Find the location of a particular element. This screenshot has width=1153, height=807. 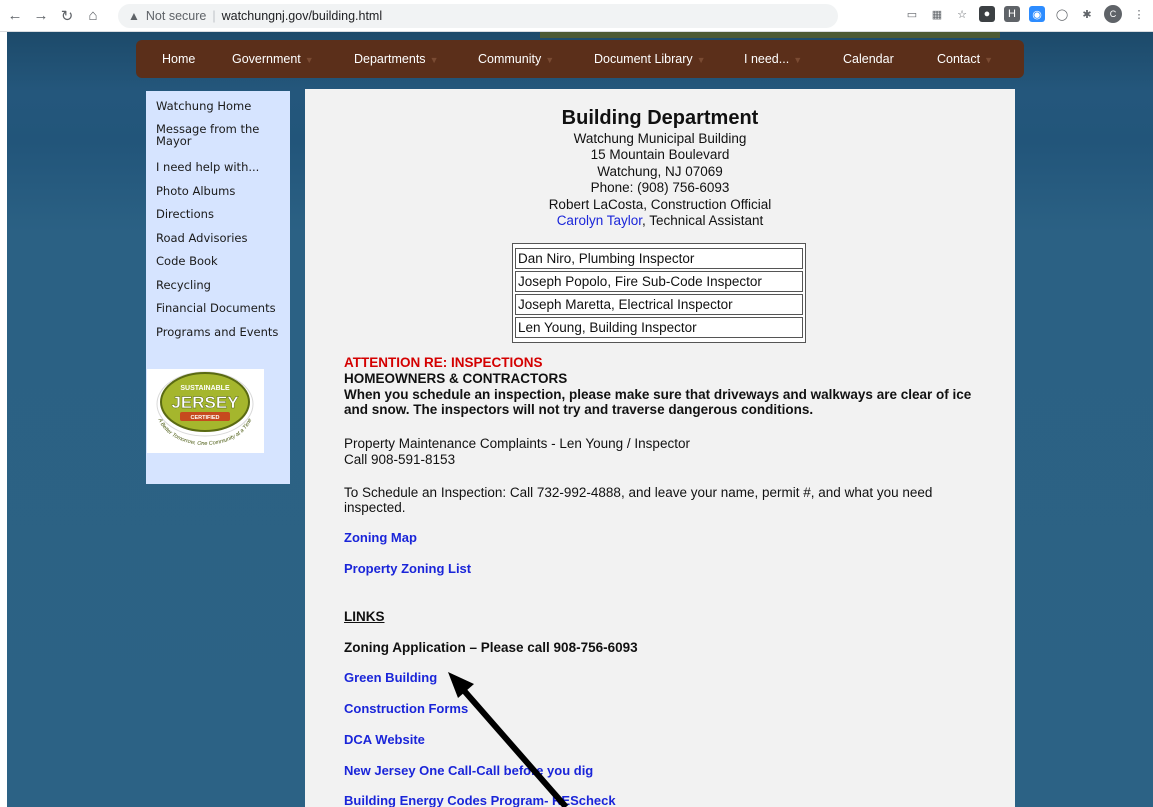

extension-bar: ▭ ▦ ☆ ● H ◉ ◯ ✱ C ⋮ is located at coordinates (1025, 14).